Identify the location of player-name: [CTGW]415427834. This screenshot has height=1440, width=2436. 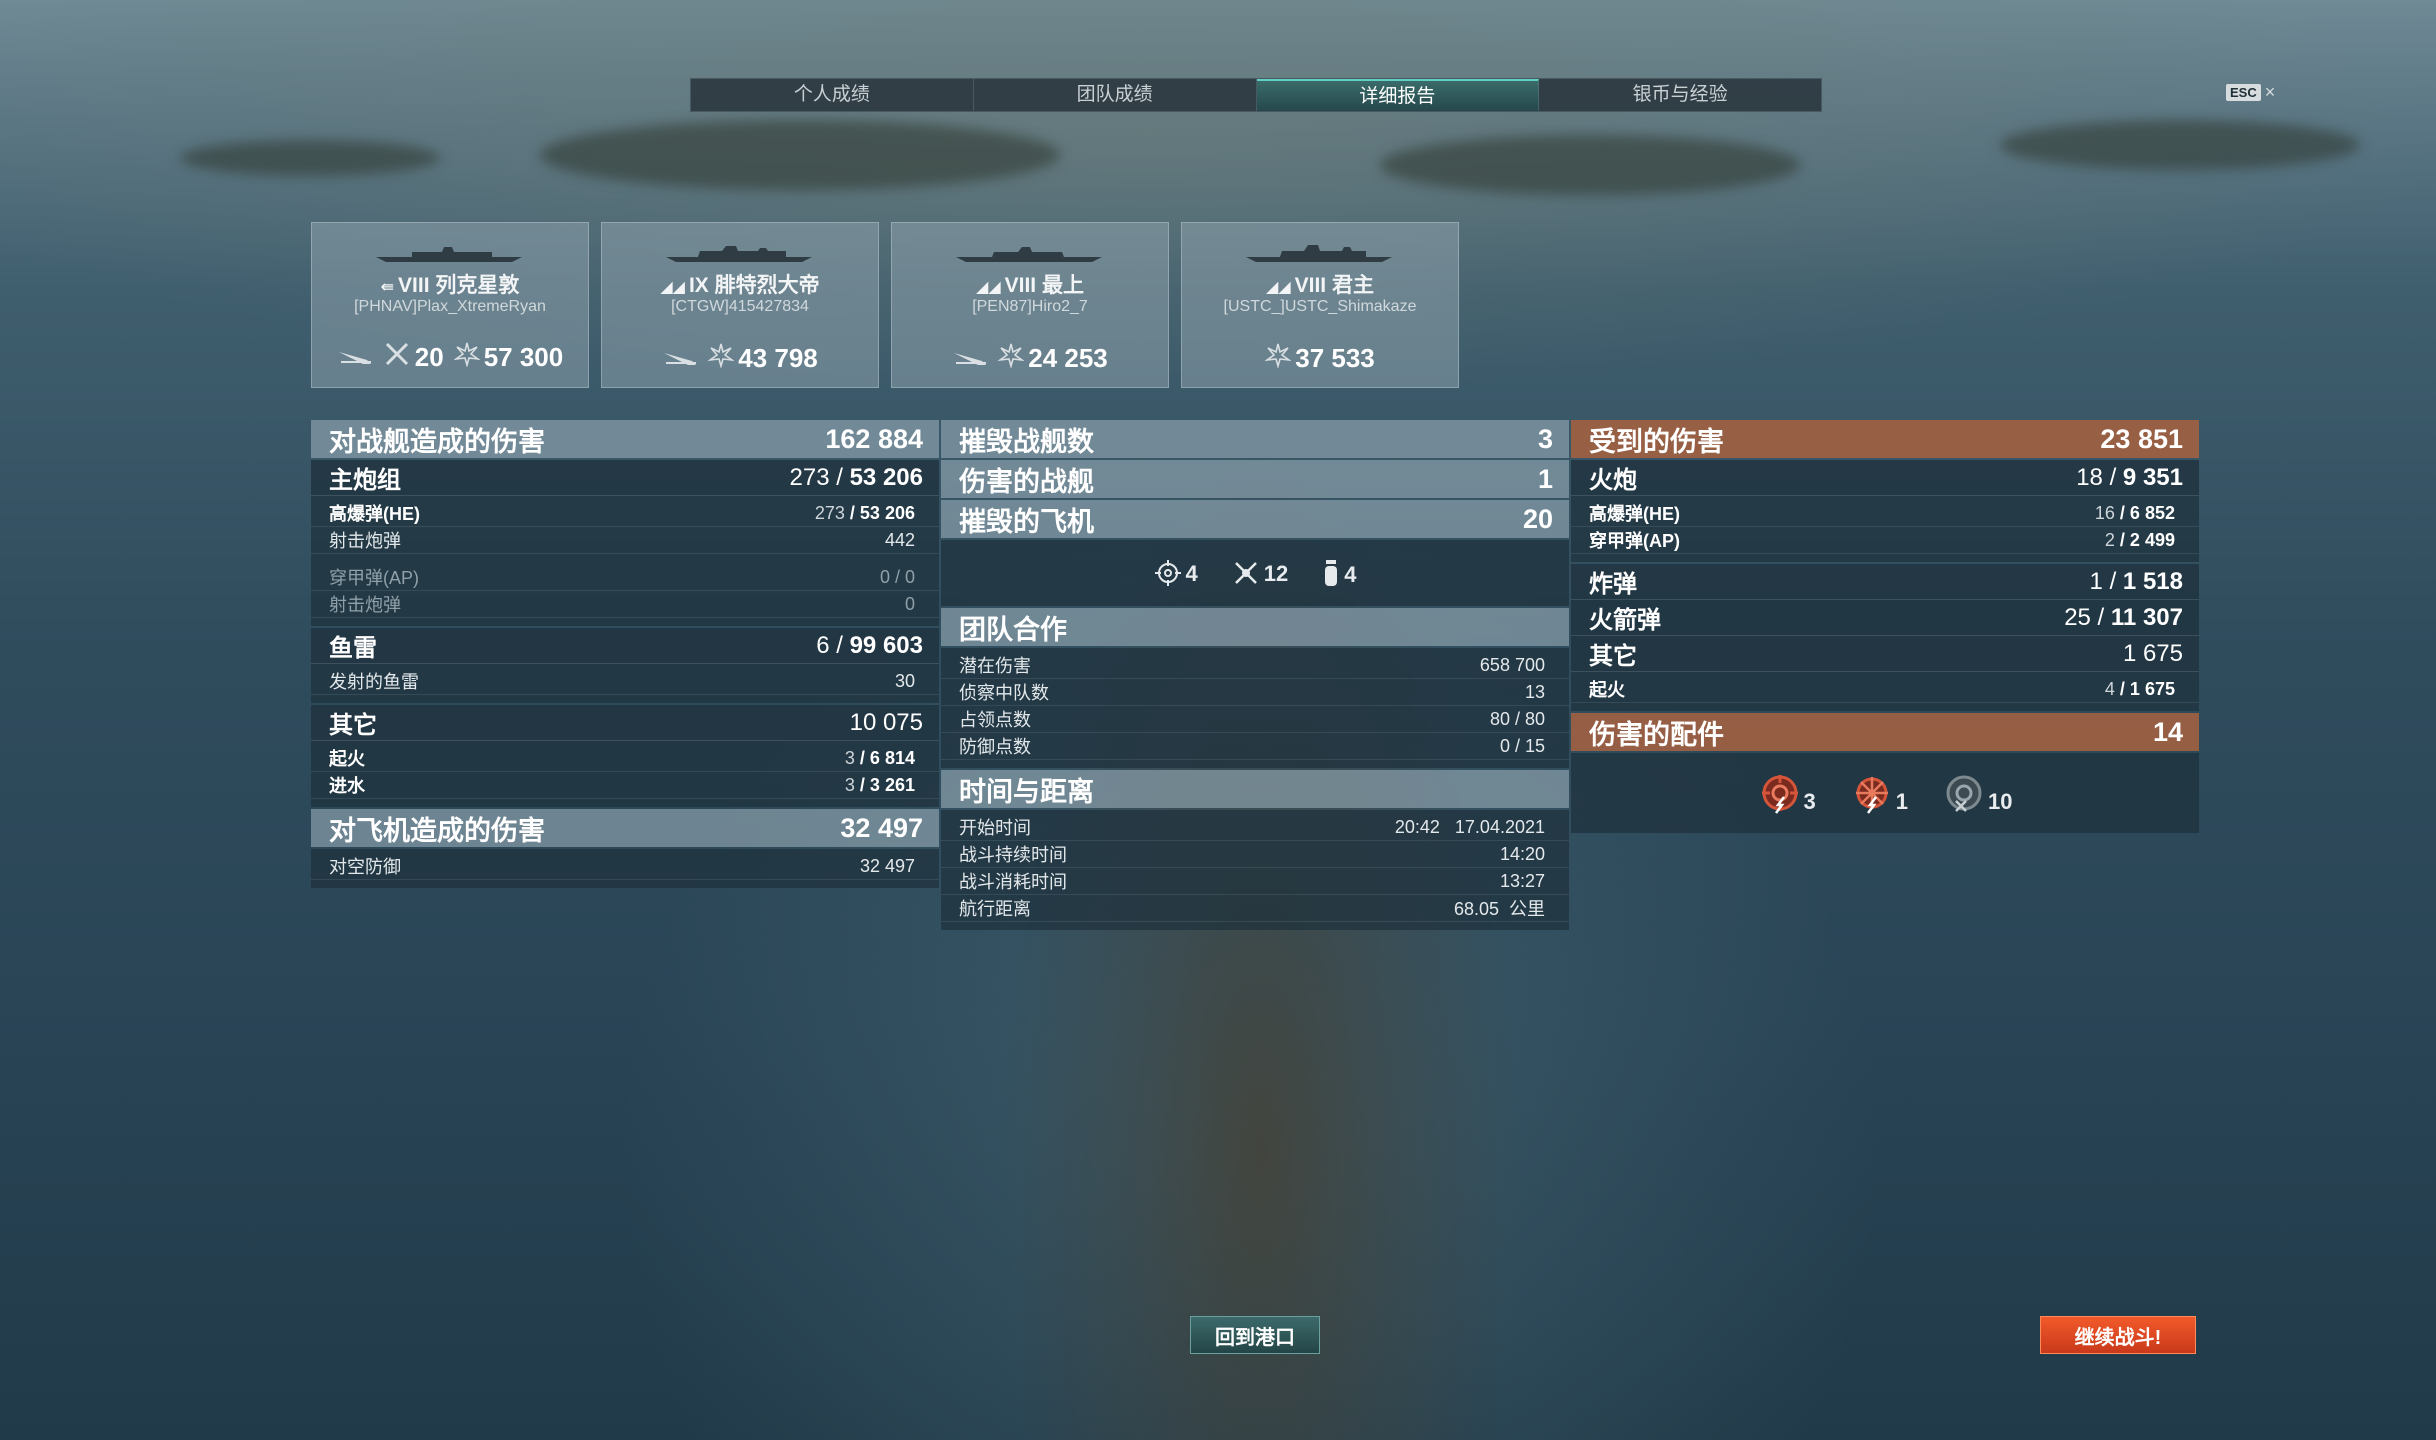
(740, 306).